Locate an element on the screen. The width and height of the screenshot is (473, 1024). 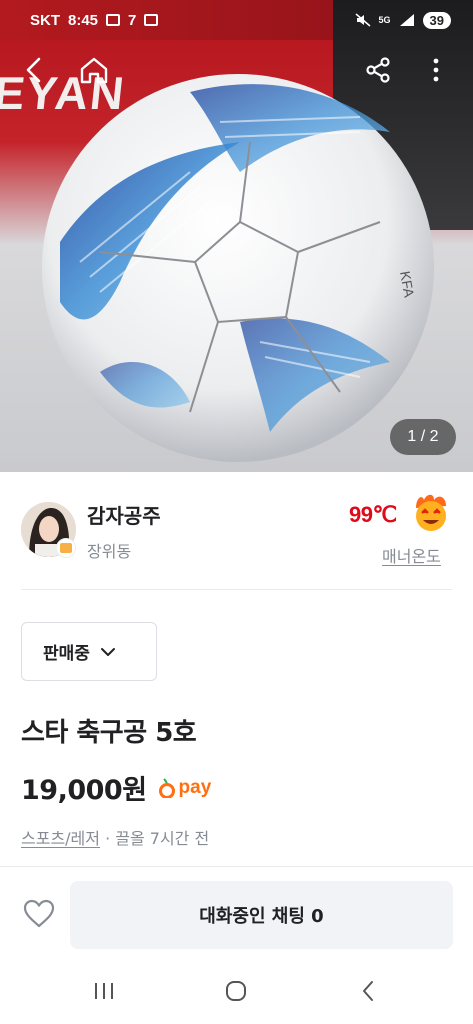
share-icon is located at coordinates (378, 70).